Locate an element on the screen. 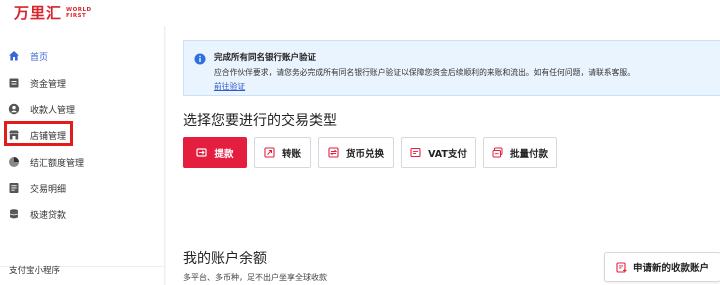  transfer-label: 转账 is located at coordinates (291, 154).